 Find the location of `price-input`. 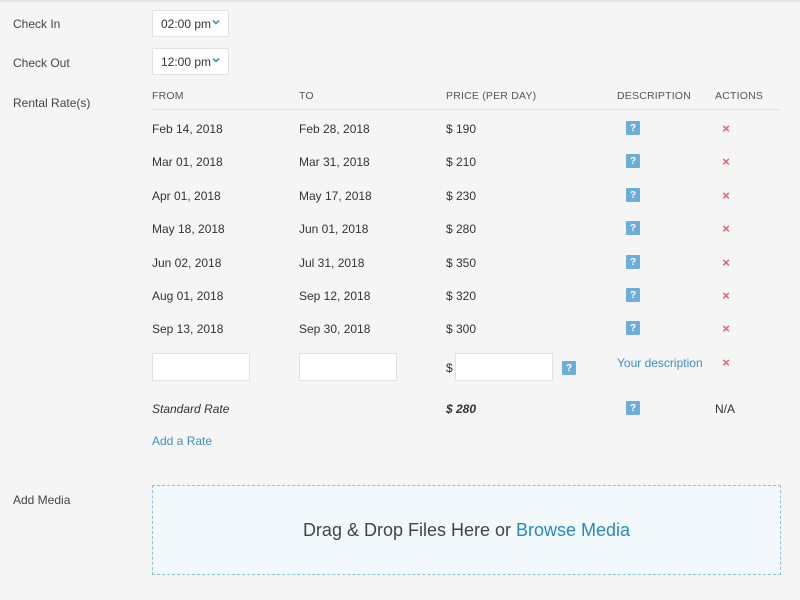

price-input is located at coordinates (504, 367).